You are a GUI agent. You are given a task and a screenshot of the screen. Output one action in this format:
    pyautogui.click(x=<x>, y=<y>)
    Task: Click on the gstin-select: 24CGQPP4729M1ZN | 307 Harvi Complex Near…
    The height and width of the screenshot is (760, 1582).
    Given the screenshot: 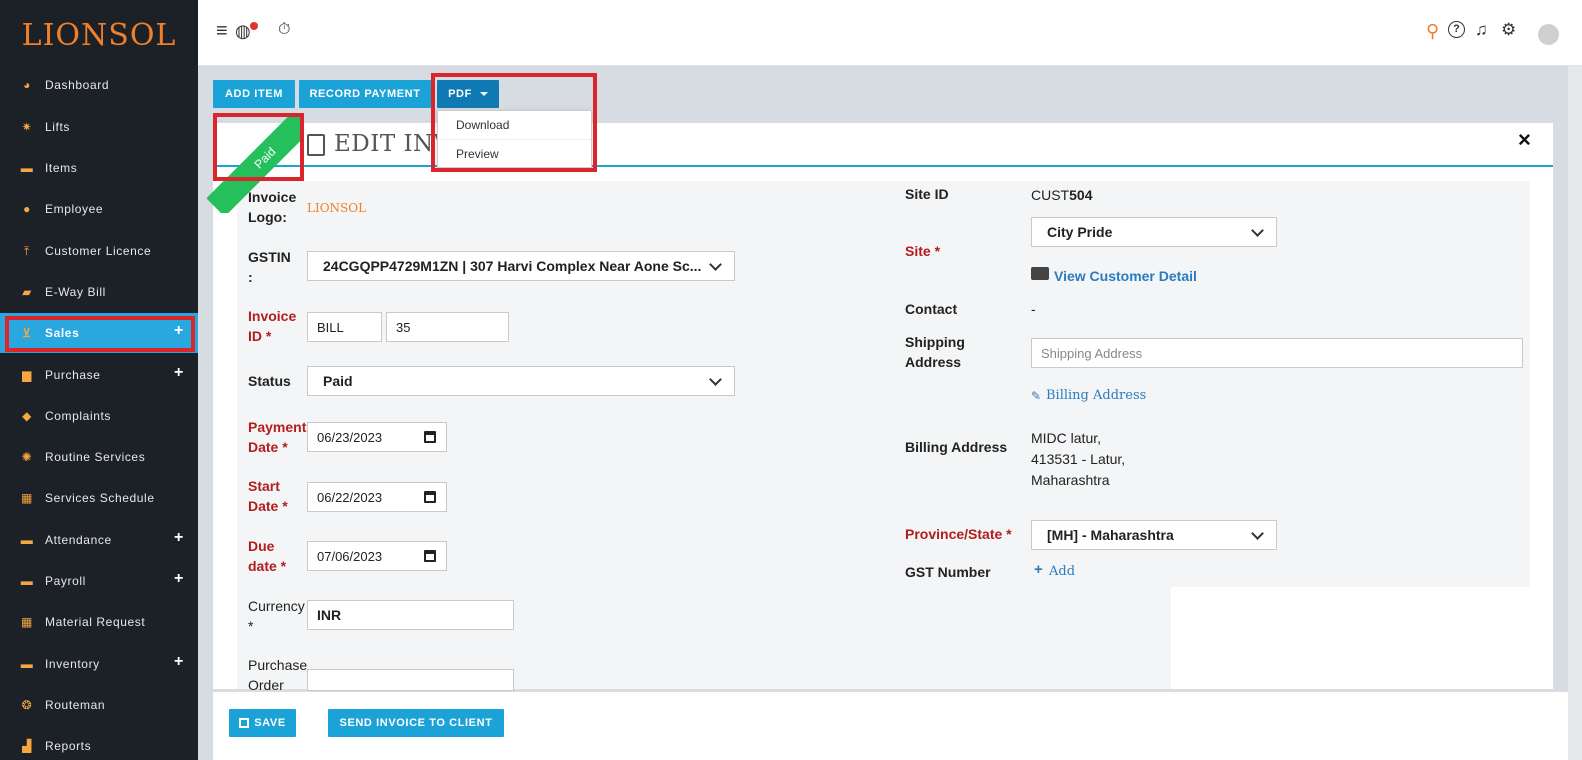 What is the action you would take?
    pyautogui.click(x=521, y=266)
    